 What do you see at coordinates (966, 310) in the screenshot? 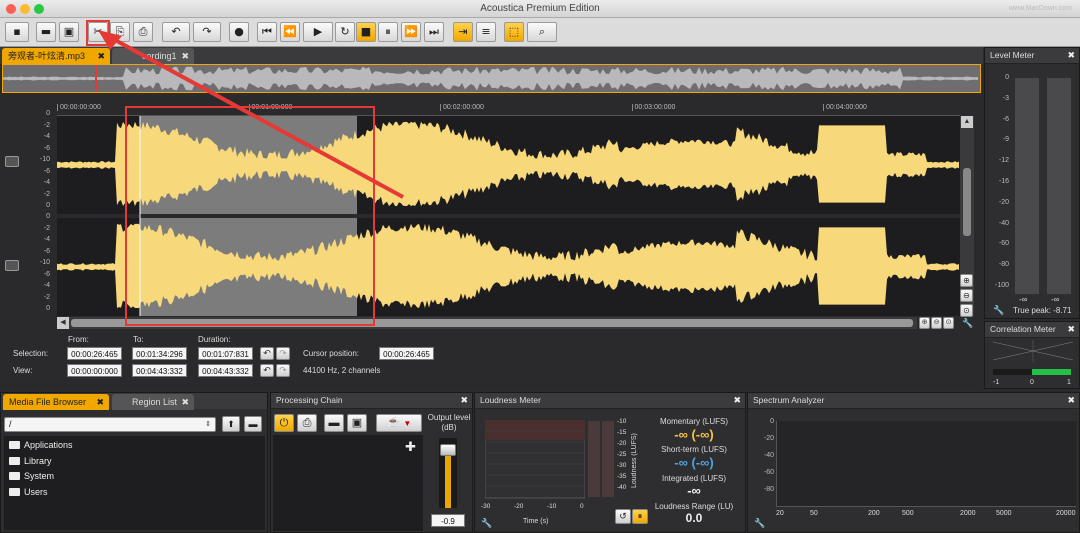
I see `zoom-fit-vertical-icon: ⊙` at bounding box center [966, 310].